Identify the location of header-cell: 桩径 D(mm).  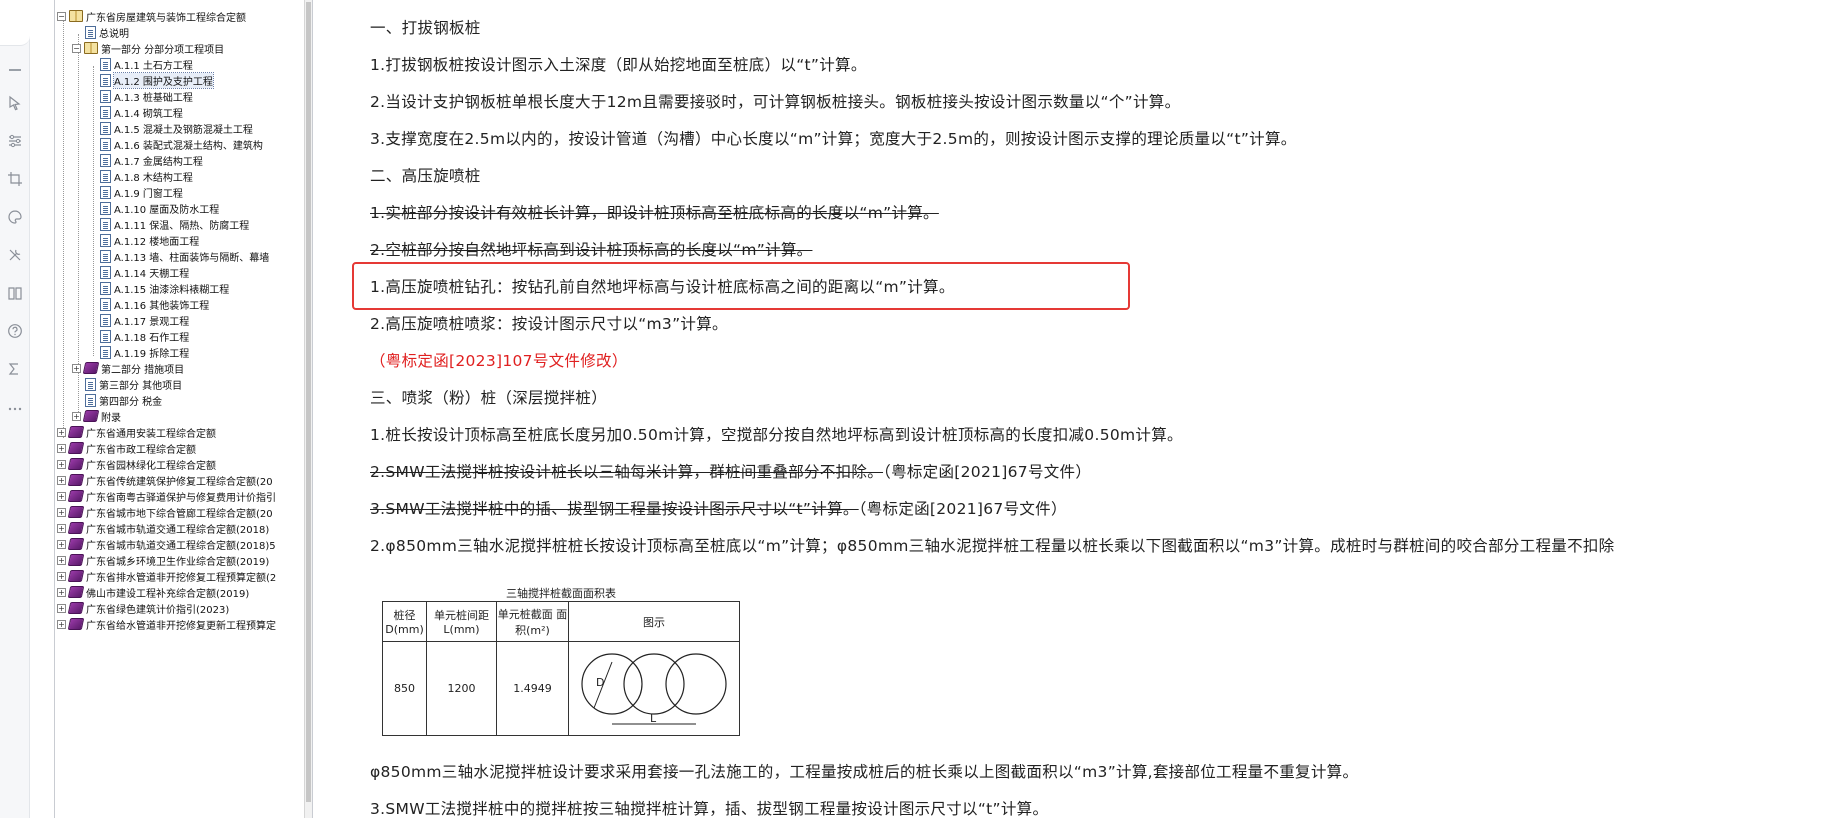
(404, 621).